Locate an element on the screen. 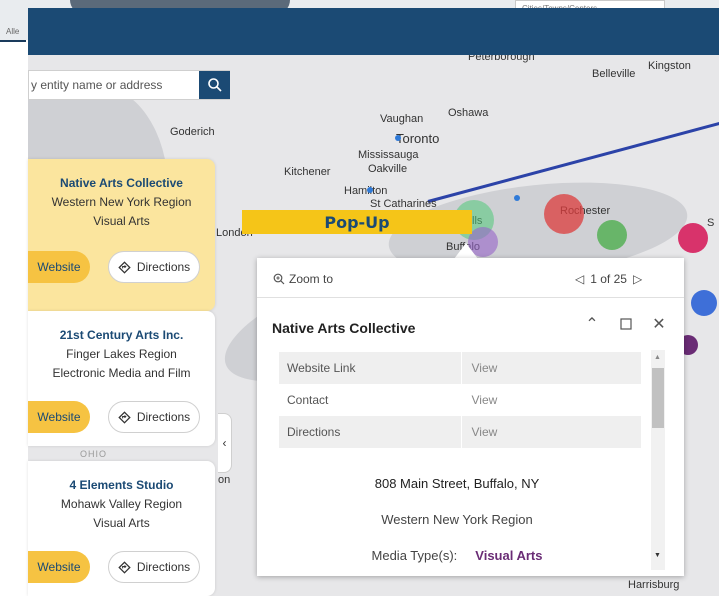 The image size is (719, 596). map-city-label: Toronto is located at coordinates (418, 138).